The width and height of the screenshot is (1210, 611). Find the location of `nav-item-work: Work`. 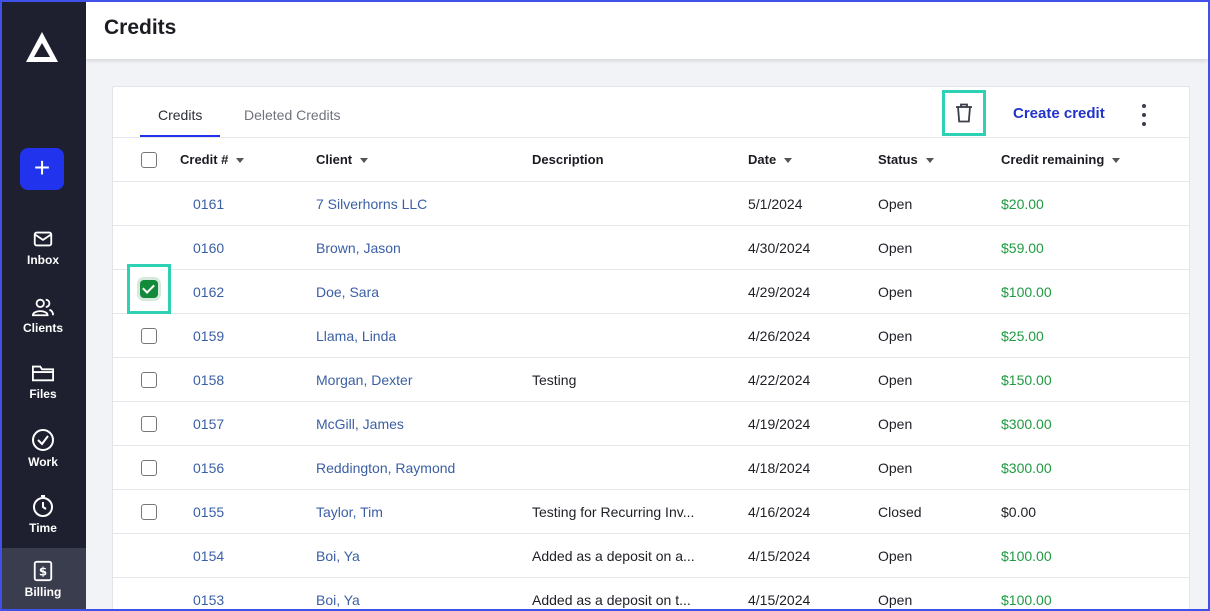

nav-item-work: Work is located at coordinates (43, 448).